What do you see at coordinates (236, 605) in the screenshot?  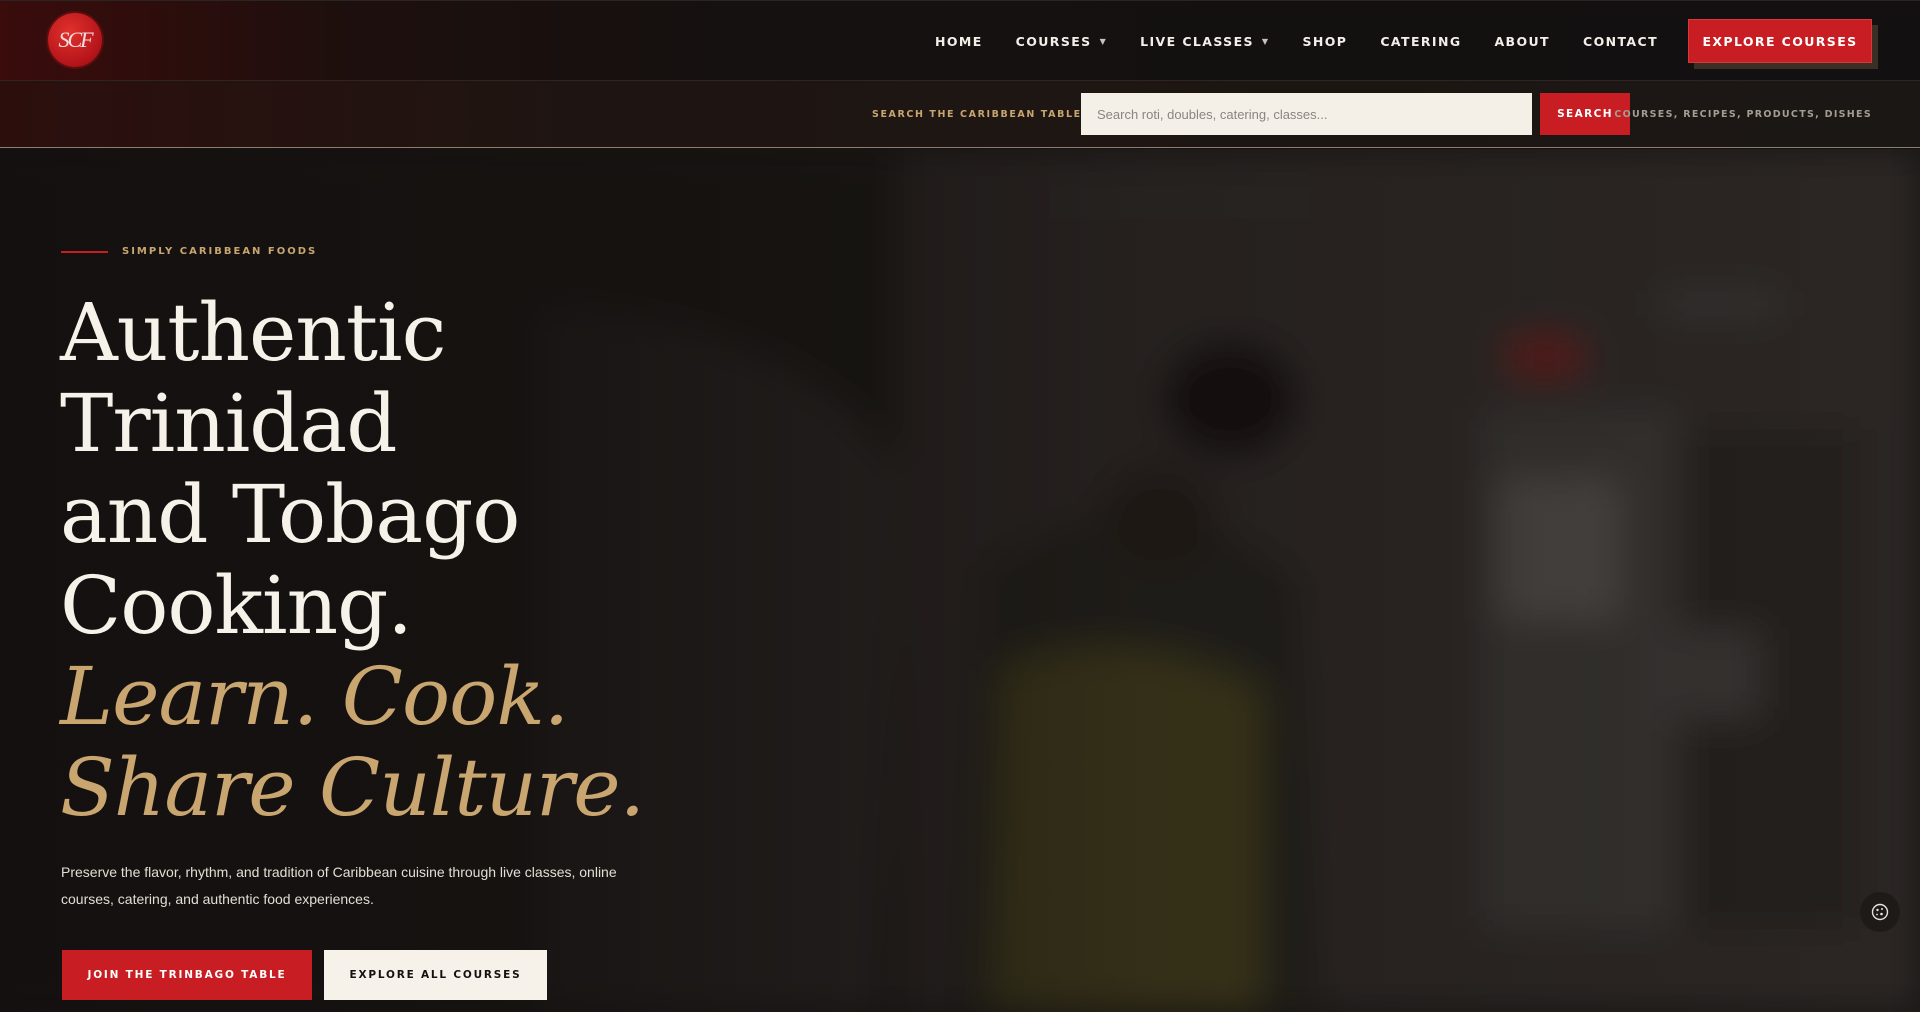 I see `headline-line: Cooking.` at bounding box center [236, 605].